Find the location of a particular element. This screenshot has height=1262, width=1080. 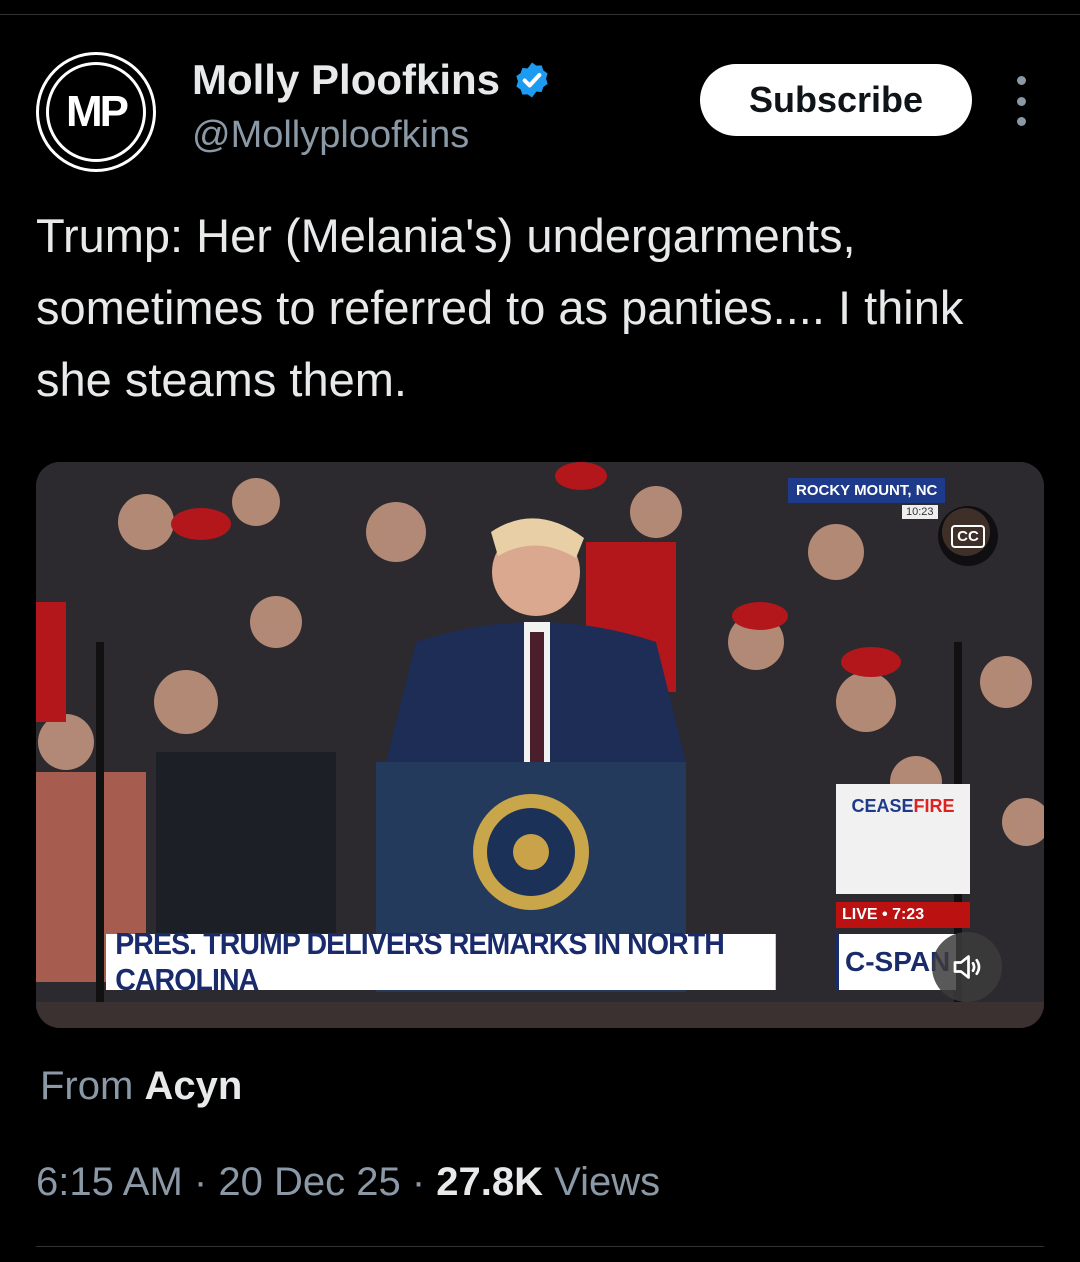

source-attribution: From Acyn is located at coordinates (141, 1086).